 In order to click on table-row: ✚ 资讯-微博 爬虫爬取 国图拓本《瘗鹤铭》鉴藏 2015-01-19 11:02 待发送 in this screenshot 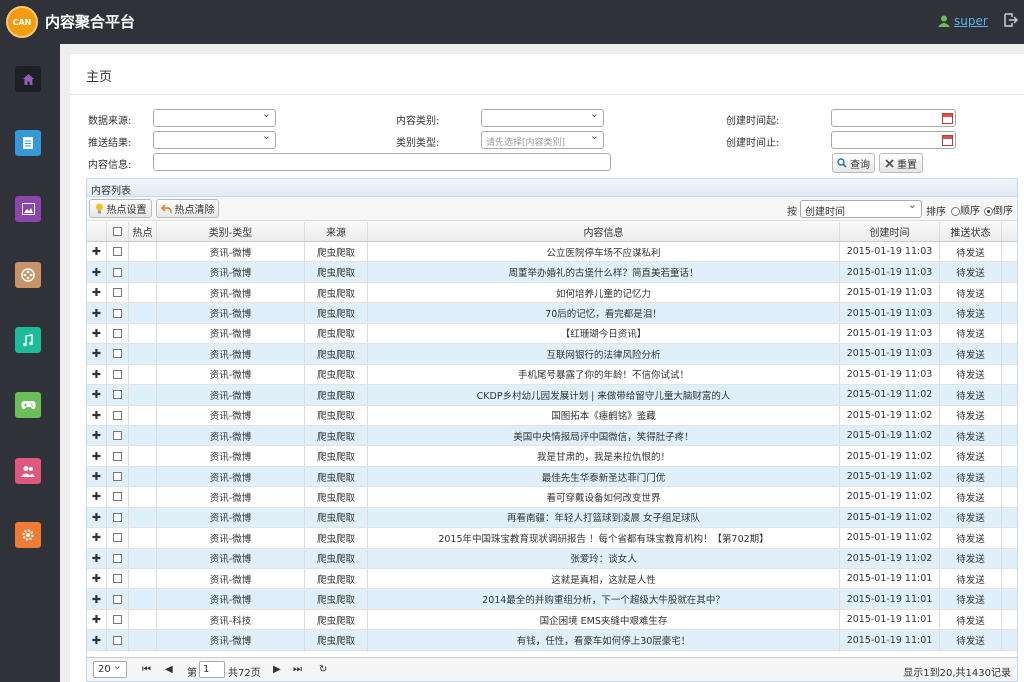, I will do `click(552, 415)`.